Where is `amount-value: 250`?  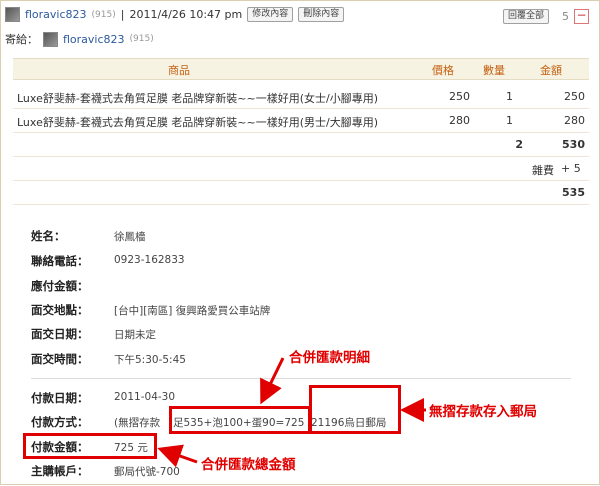
amount-value: 250 is located at coordinates (574, 96).